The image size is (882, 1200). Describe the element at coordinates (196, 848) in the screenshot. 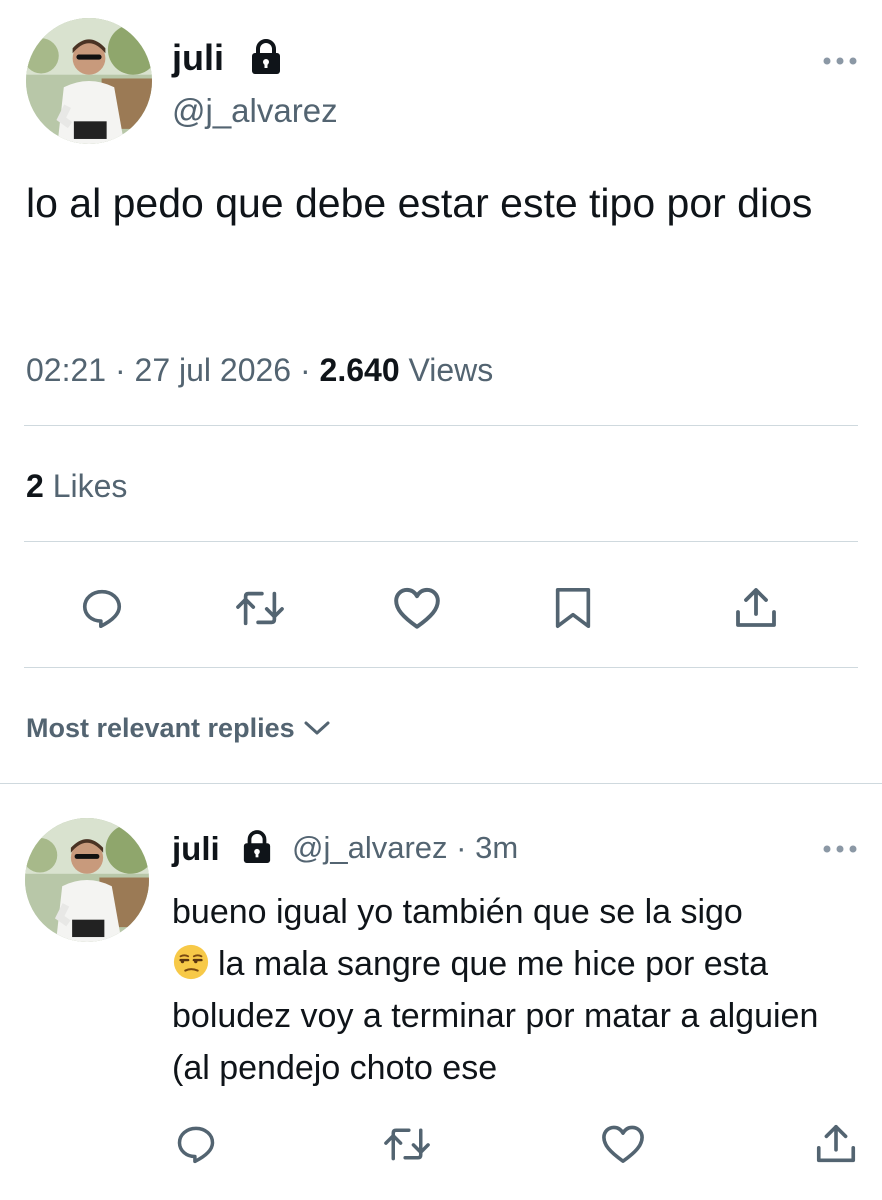

I see `reply-author-name: juli` at that location.